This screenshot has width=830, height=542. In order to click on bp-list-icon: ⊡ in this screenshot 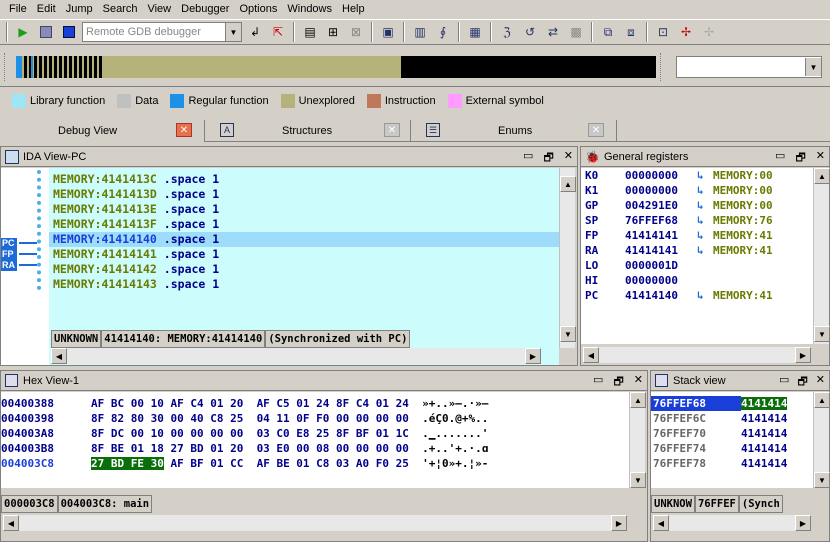, I will do `click(663, 32)`.